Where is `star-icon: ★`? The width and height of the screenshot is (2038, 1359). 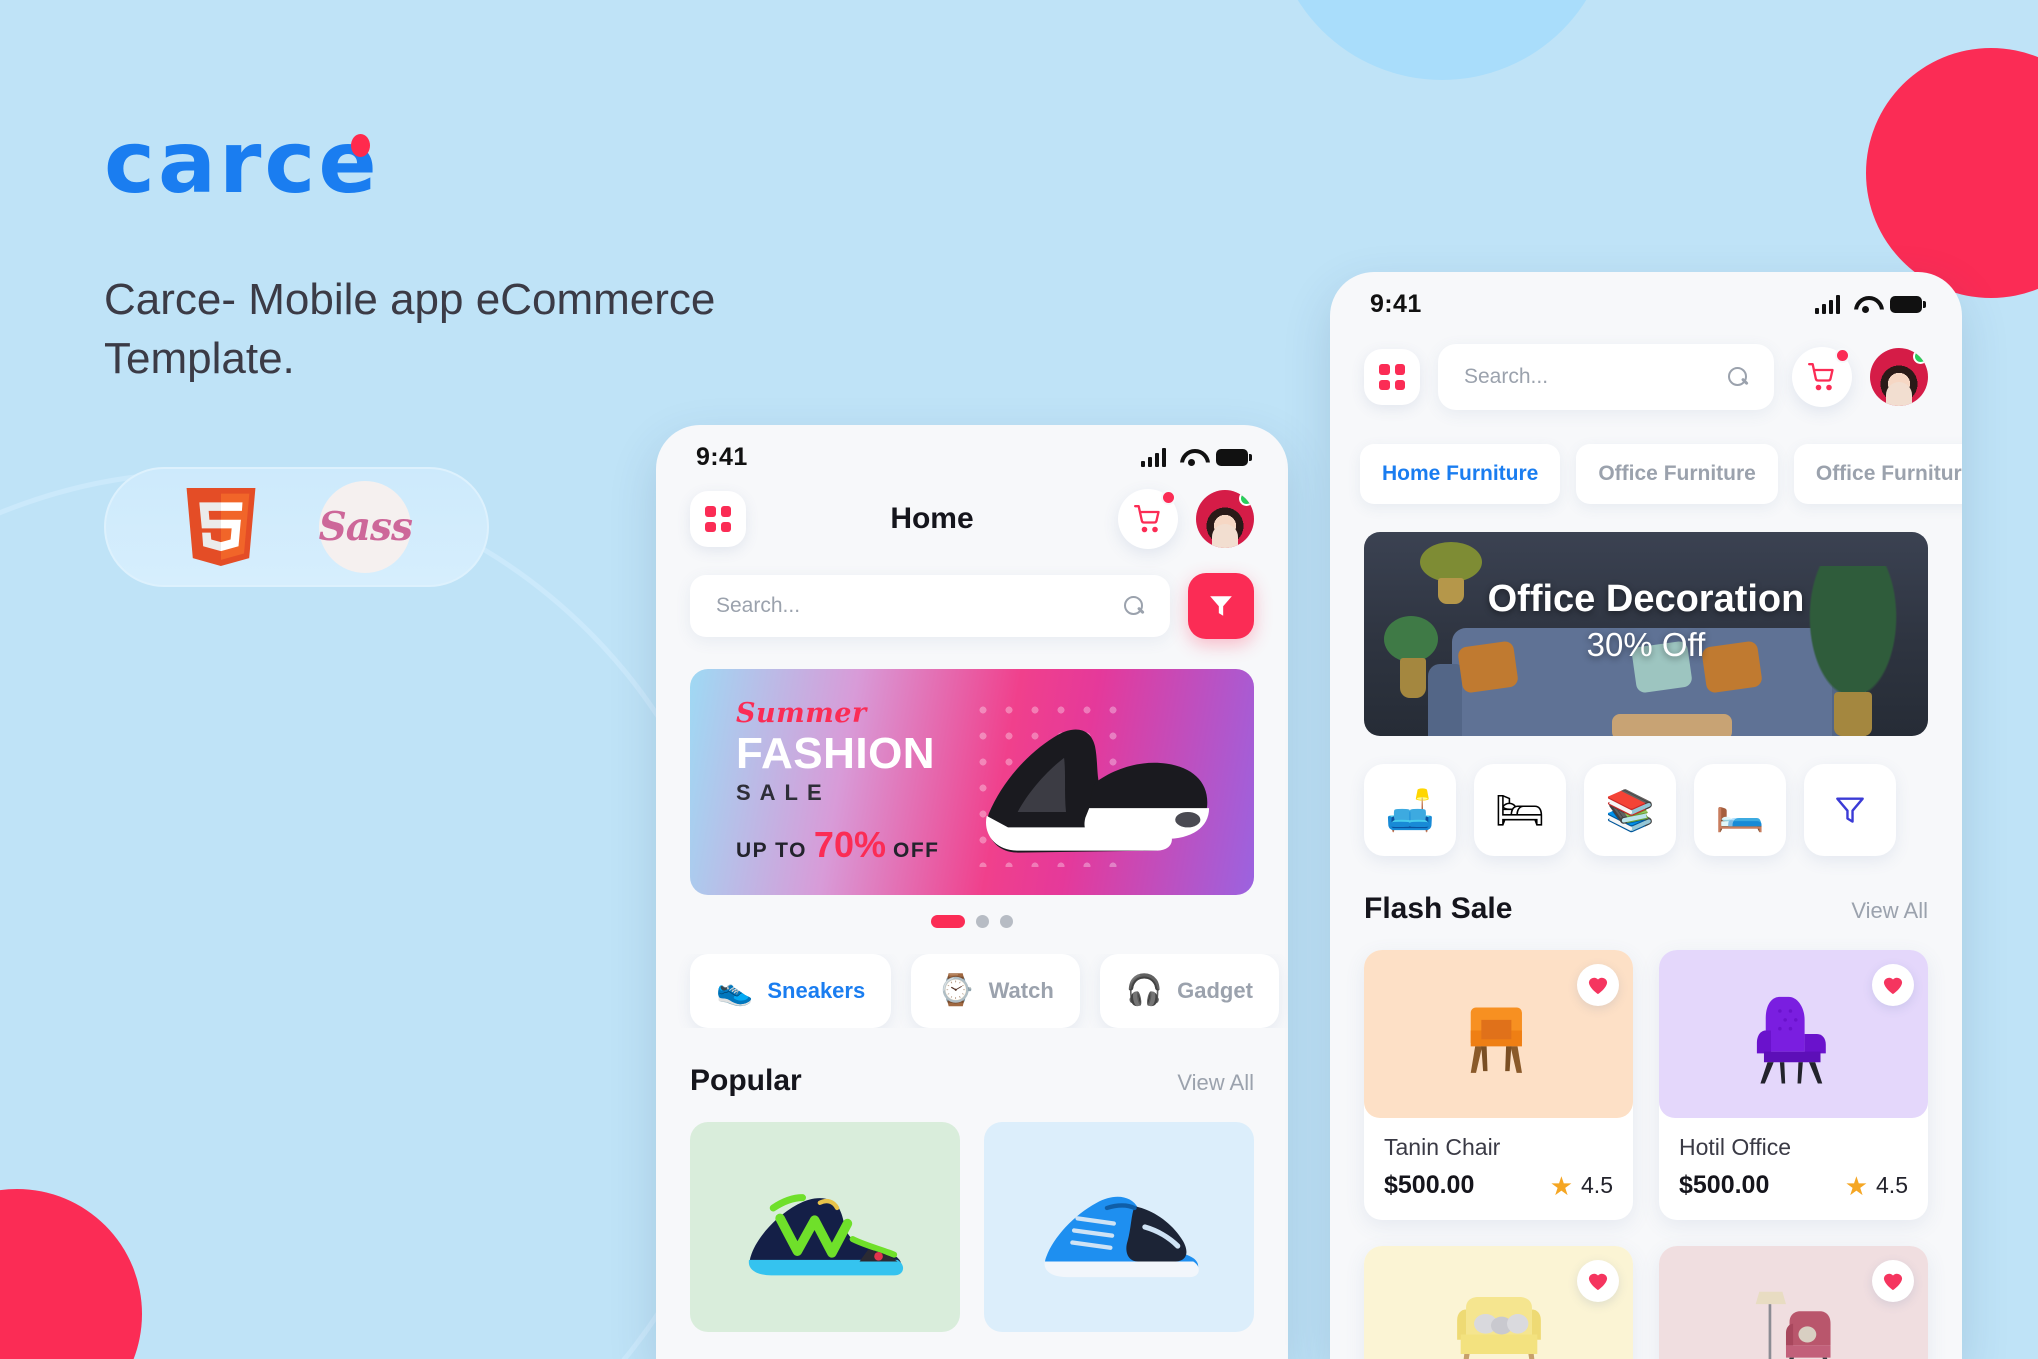
star-icon: ★ is located at coordinates (1561, 1185).